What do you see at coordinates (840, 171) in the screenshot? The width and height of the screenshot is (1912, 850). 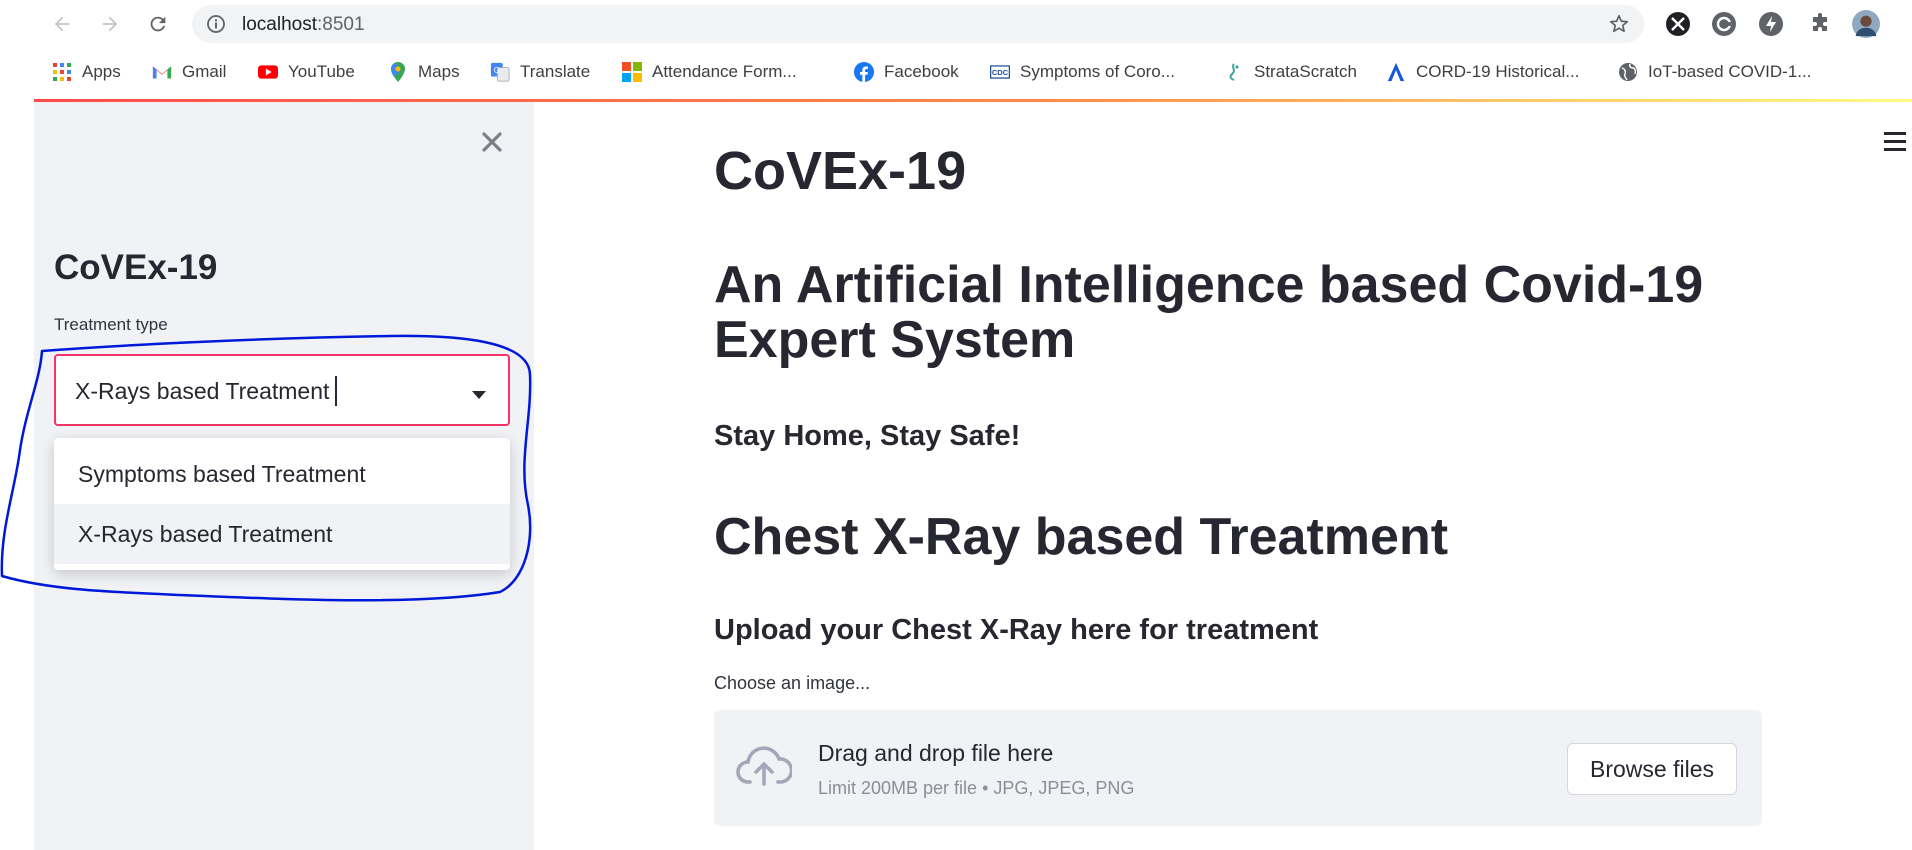 I see `page-title: CoVEx-19` at bounding box center [840, 171].